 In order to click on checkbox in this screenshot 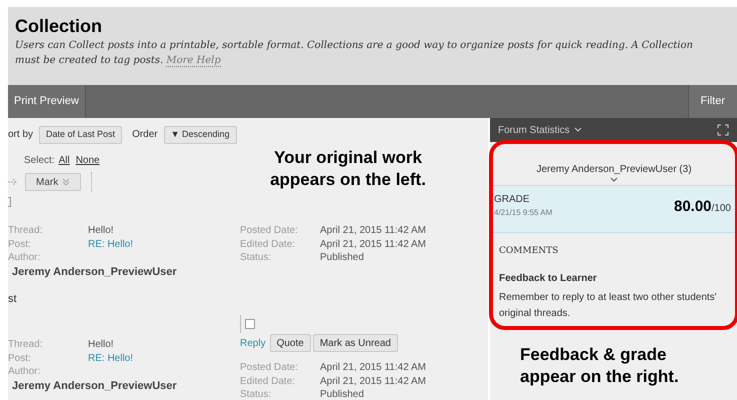, I will do `click(250, 324)`.